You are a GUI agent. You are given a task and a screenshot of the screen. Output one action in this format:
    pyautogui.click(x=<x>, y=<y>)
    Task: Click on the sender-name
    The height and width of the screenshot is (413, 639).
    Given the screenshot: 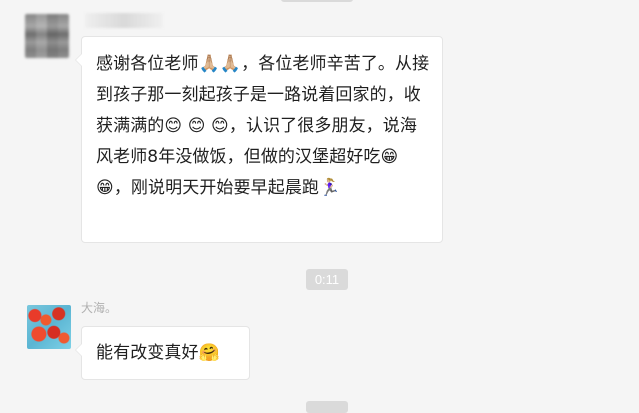 What is the action you would take?
    pyautogui.click(x=124, y=20)
    